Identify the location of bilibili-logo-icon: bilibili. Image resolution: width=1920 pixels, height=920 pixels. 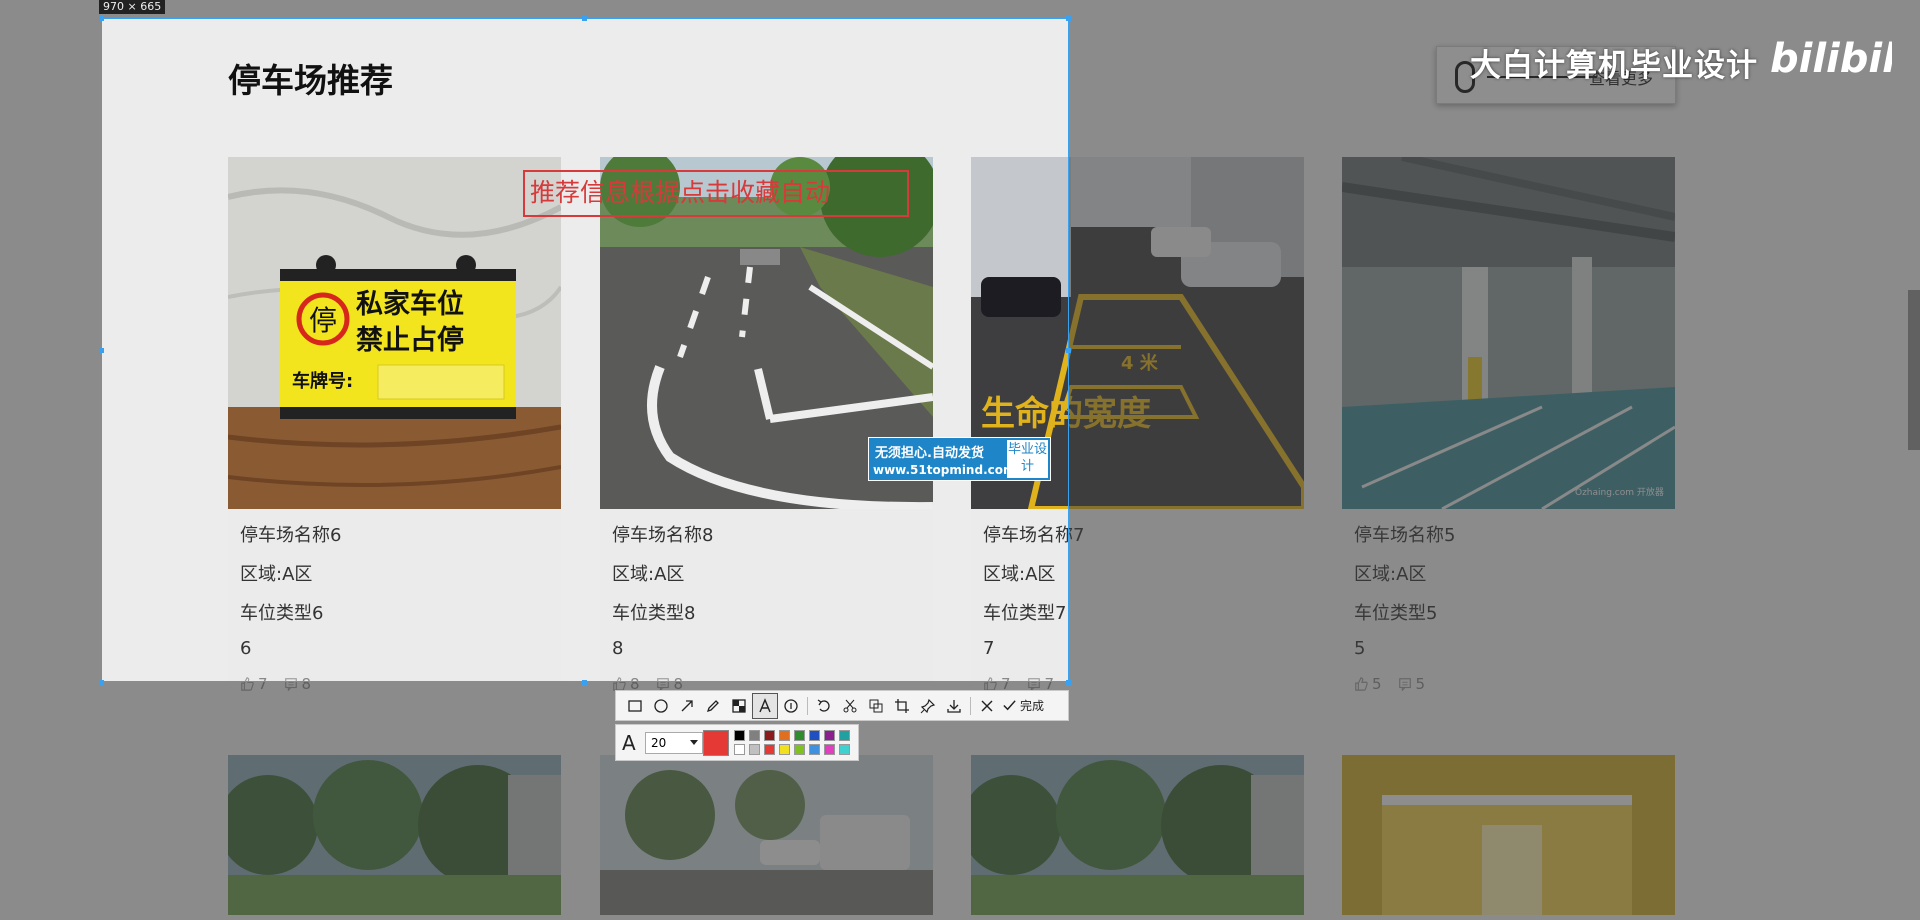
(1831, 59).